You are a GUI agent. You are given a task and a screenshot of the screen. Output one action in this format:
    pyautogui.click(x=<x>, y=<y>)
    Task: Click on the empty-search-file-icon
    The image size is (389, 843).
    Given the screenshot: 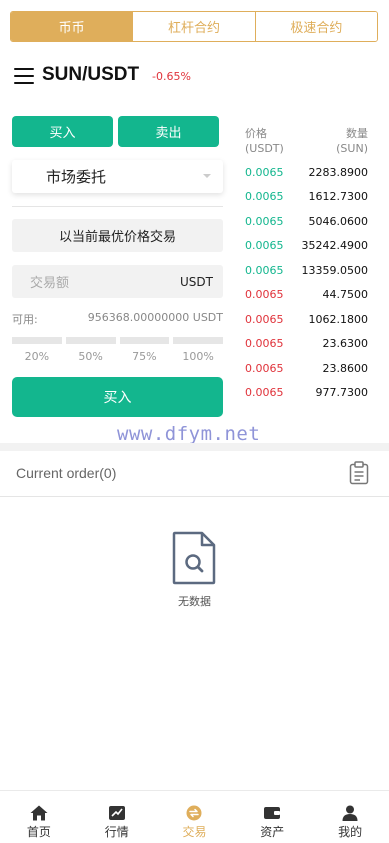 What is the action you would take?
    pyautogui.click(x=194, y=558)
    